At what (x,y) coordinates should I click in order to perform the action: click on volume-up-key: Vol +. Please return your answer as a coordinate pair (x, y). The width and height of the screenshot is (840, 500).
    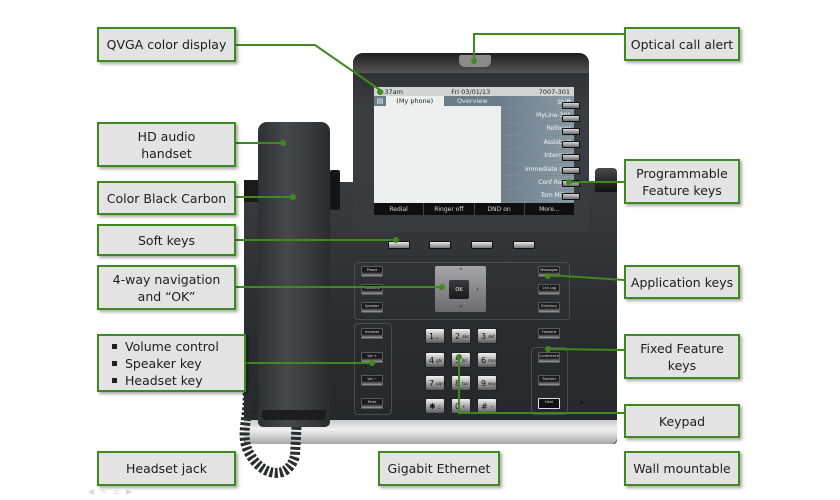
    Looking at the image, I should click on (372, 357).